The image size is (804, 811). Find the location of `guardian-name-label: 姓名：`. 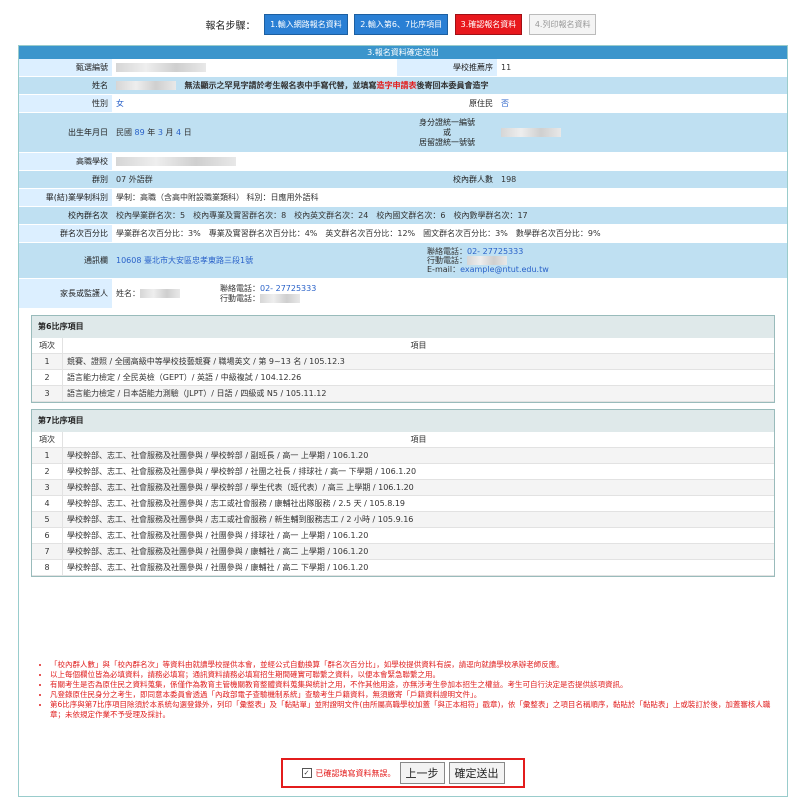

guardian-name-label: 姓名： is located at coordinates (128, 293).